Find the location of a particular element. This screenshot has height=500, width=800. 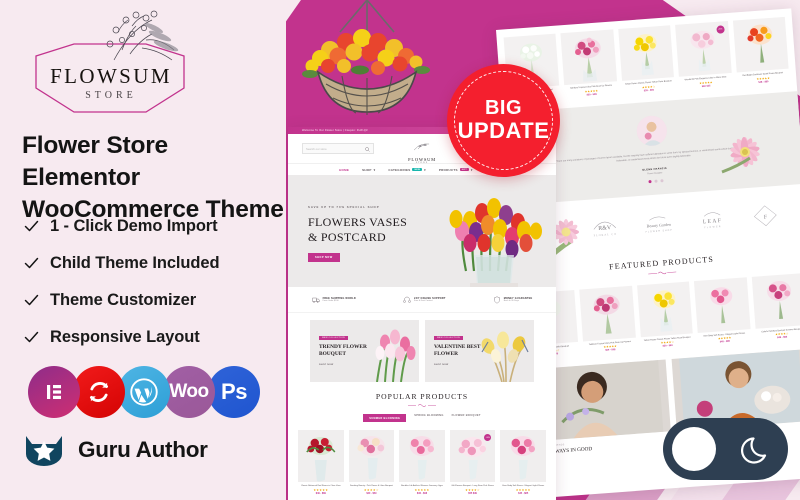

author-label: Guru Author is located at coordinates (143, 449).